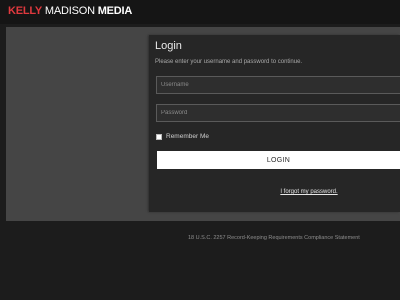 The height and width of the screenshot is (300, 400). I want to click on remember-me-checkbox, so click(159, 136).